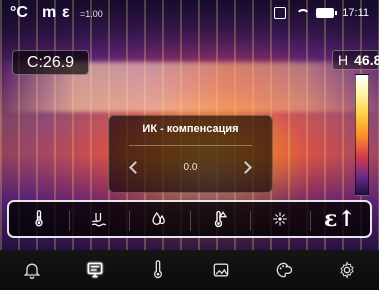 The width and height of the screenshot is (379, 290). I want to click on nav-temperature, so click(157, 270).